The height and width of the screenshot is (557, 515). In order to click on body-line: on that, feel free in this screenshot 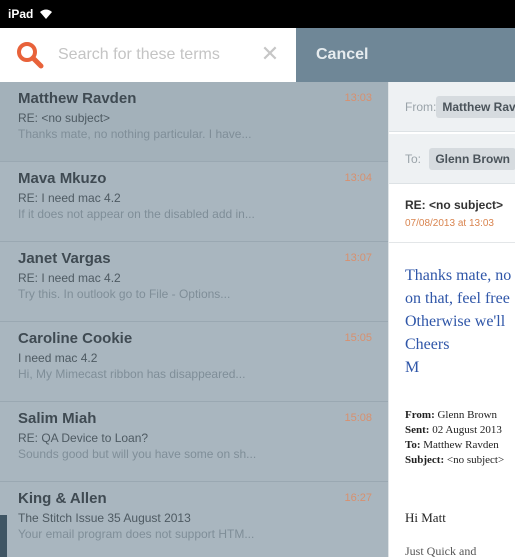, I will do `click(457, 298)`.